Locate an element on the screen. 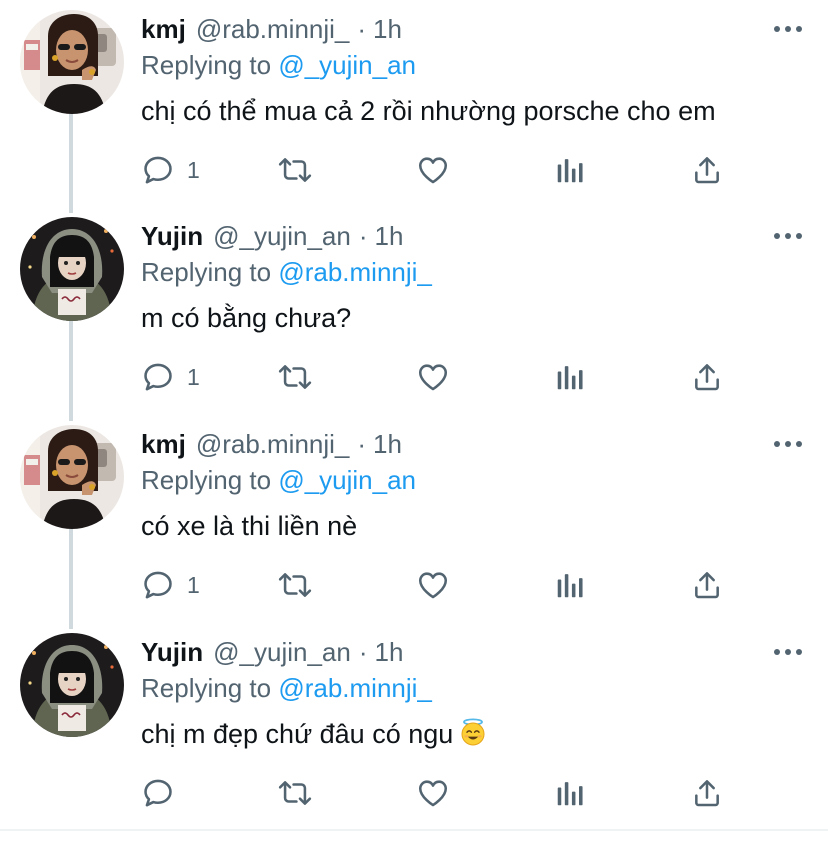 The image size is (828, 841). tweet-text-content: m có bằng chưa? is located at coordinates (246, 318).